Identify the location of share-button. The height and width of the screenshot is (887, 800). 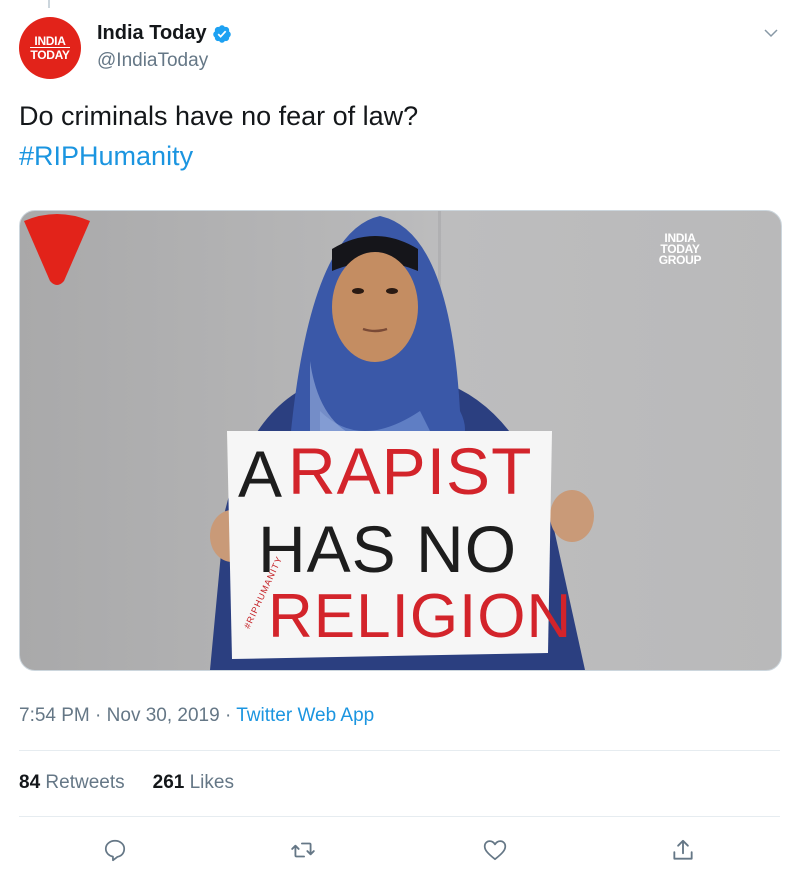
(683, 850).